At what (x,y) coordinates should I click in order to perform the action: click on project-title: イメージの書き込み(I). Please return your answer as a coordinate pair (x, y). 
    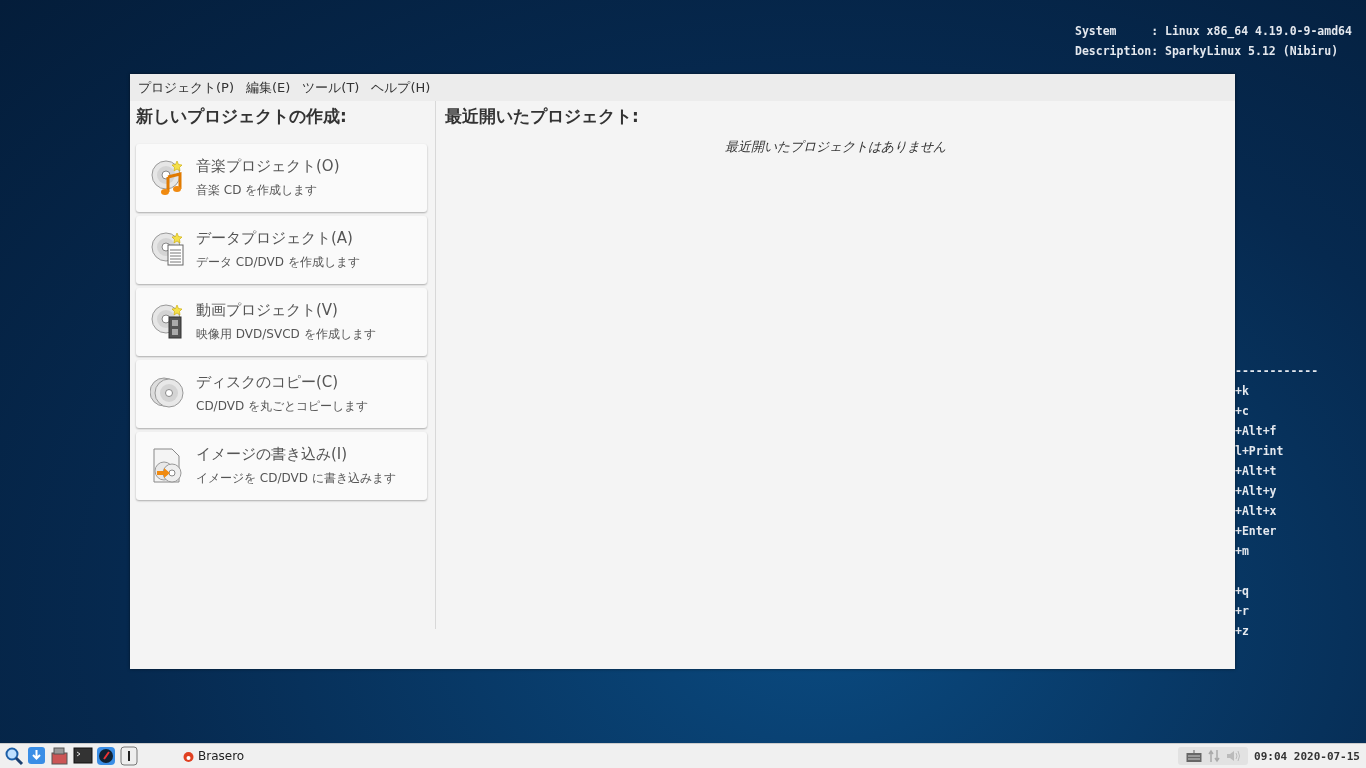
    Looking at the image, I should click on (272, 454).